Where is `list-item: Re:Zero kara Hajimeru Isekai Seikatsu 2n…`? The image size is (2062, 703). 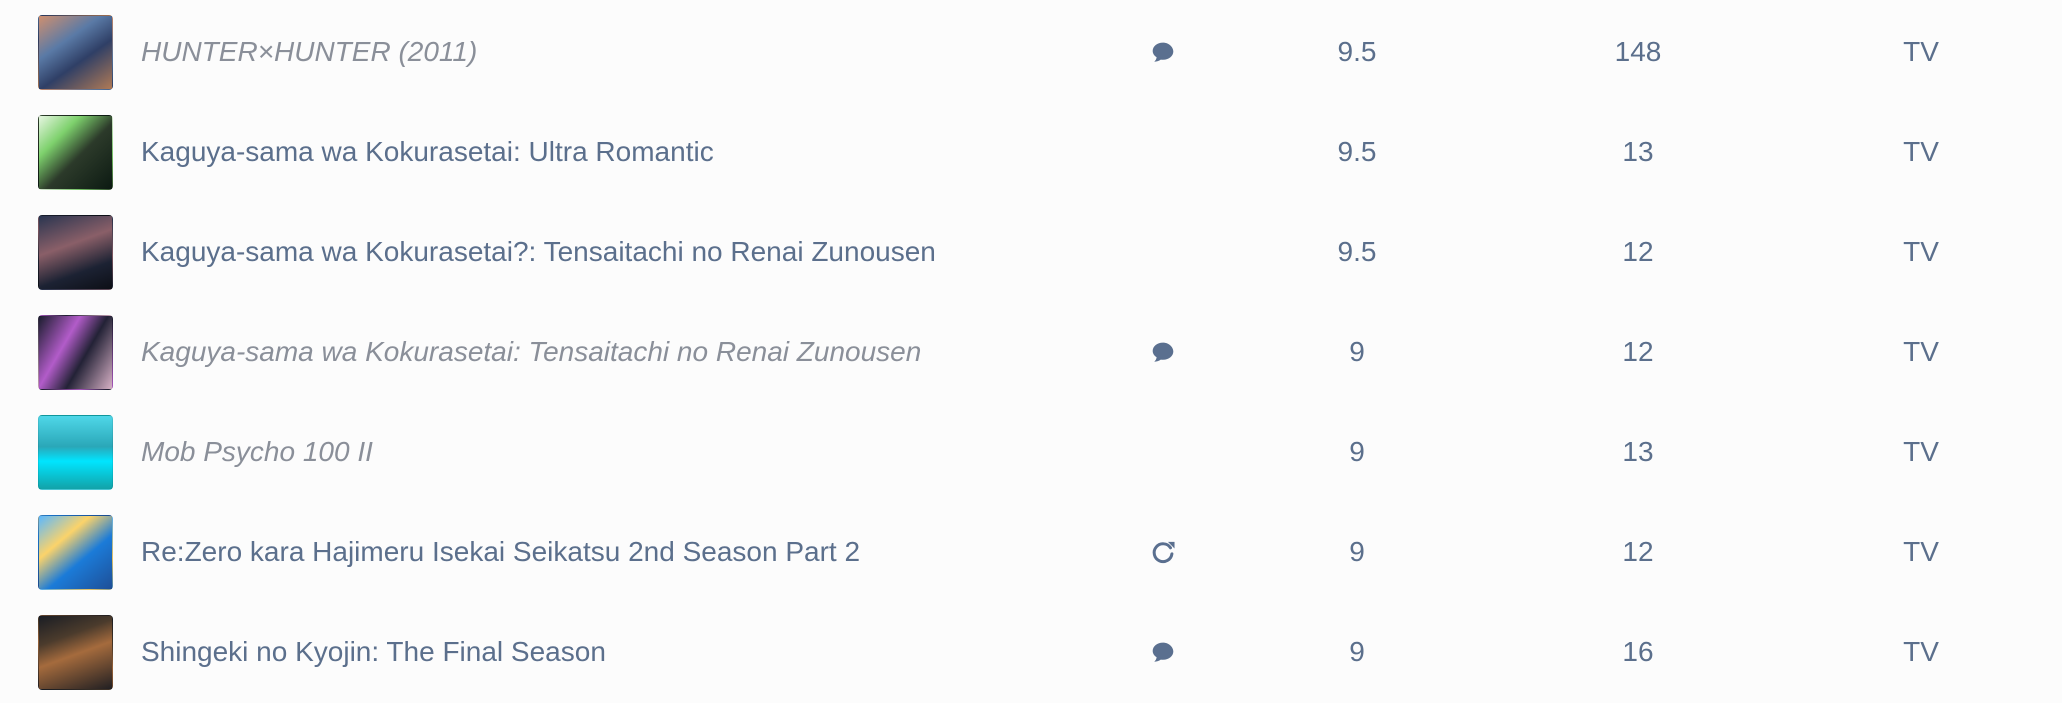
list-item: Re:Zero kara Hajimeru Isekai Seikatsu 2n… is located at coordinates (1031, 553).